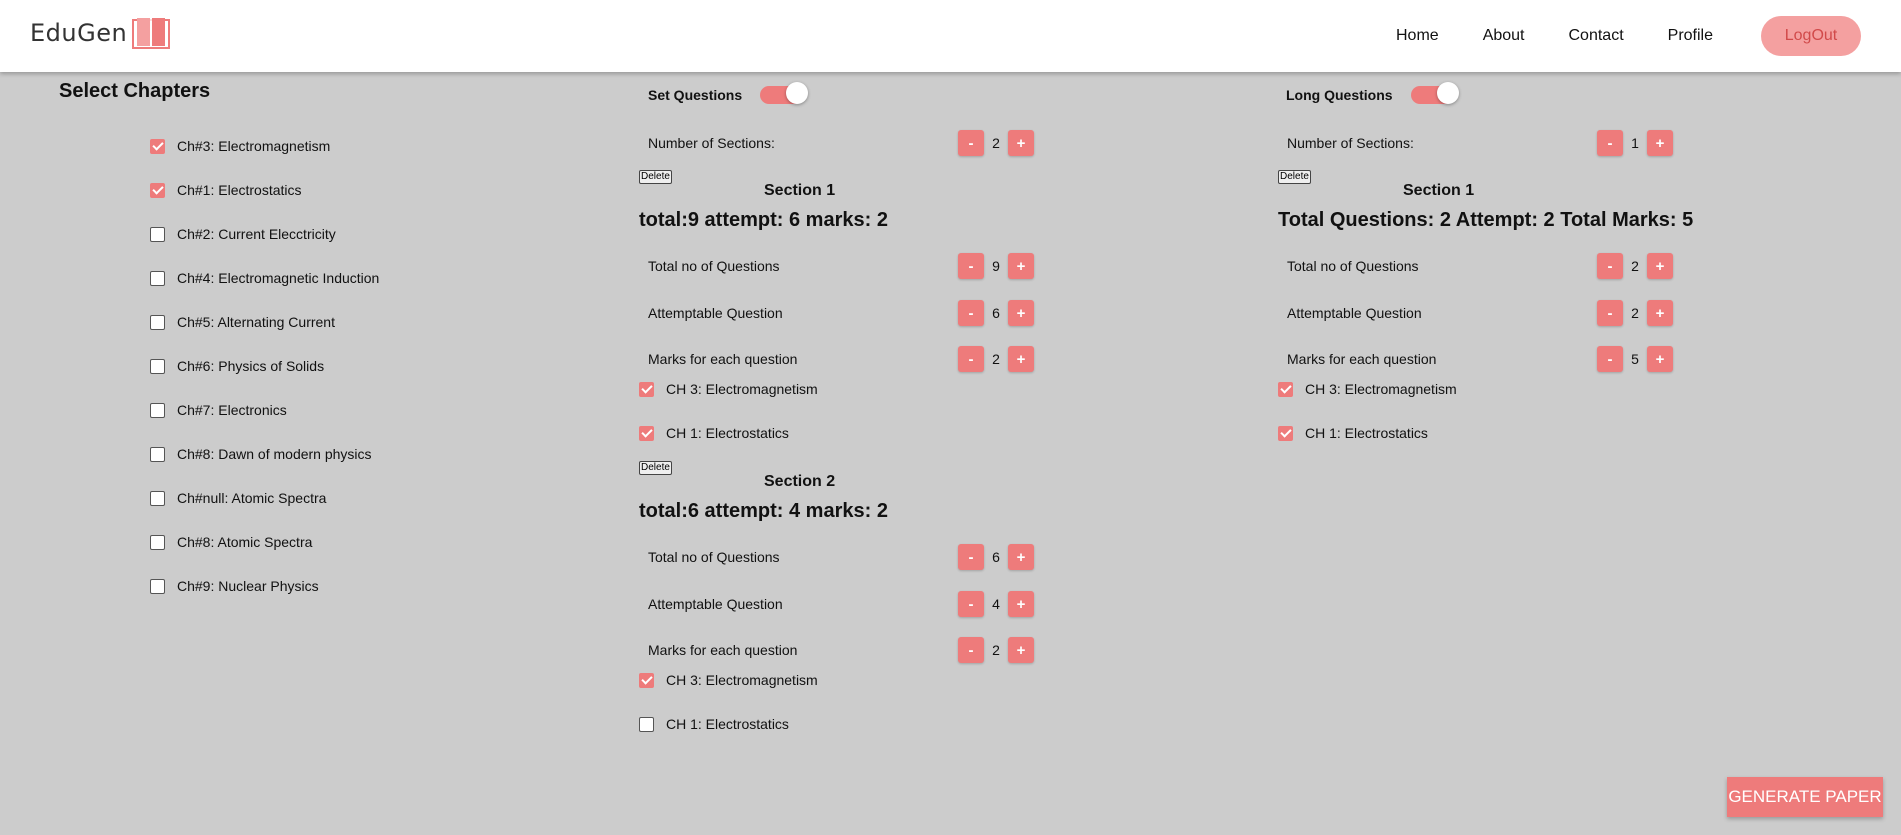  I want to click on stepper-value: 4, so click(996, 604).